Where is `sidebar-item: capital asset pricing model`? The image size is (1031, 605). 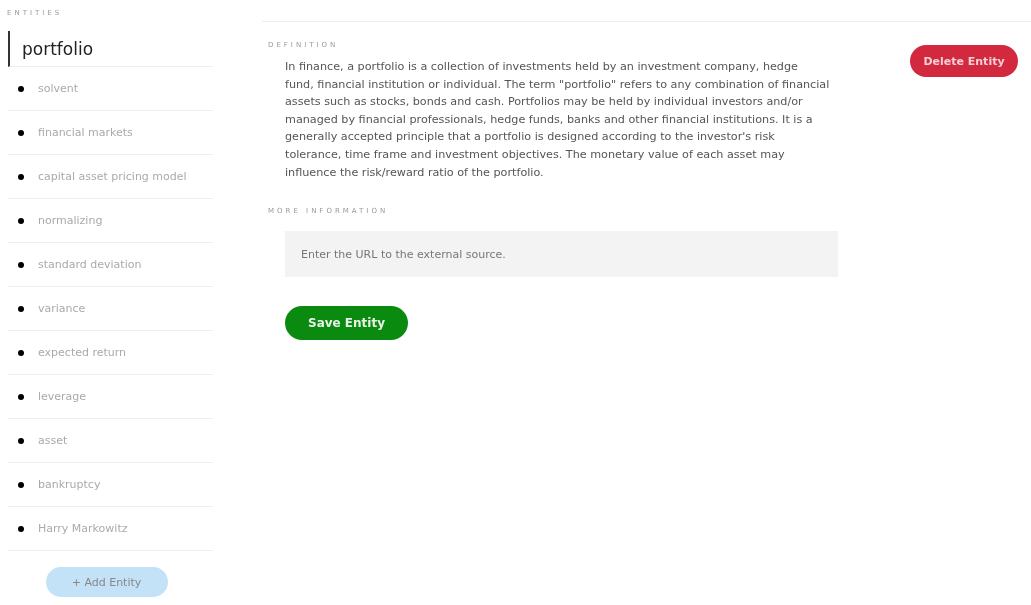
sidebar-item: capital asset pricing model is located at coordinates (110, 177).